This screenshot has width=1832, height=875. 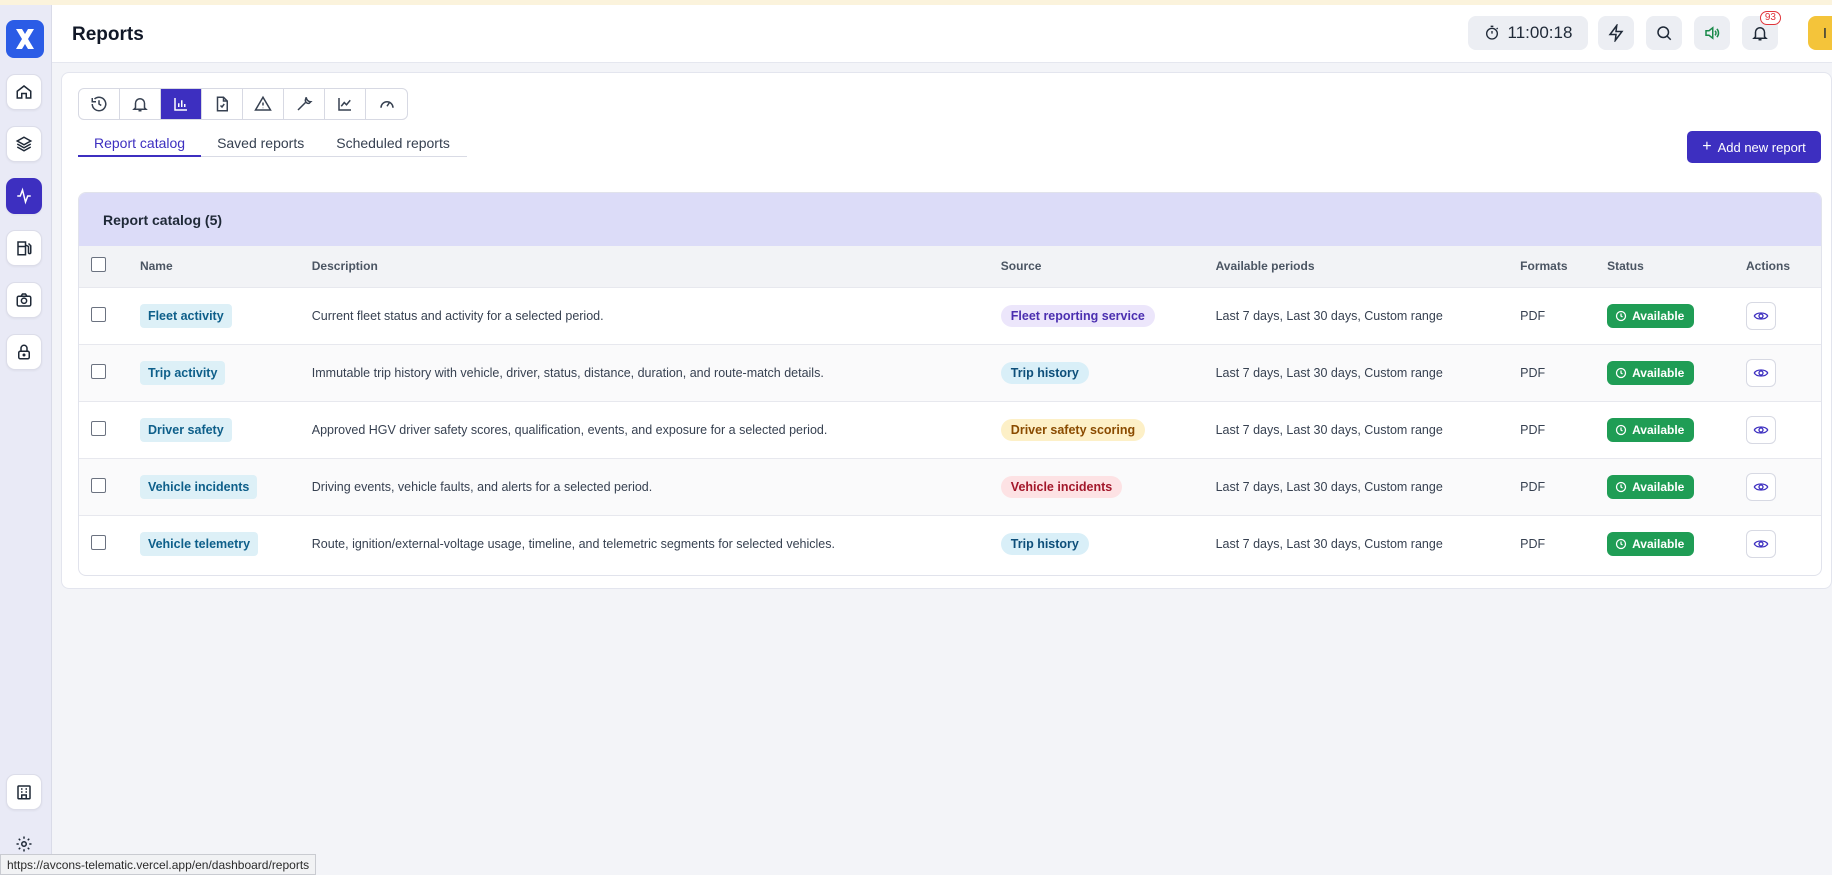 What do you see at coordinates (25, 39) in the screenshot?
I see `app-logo` at bounding box center [25, 39].